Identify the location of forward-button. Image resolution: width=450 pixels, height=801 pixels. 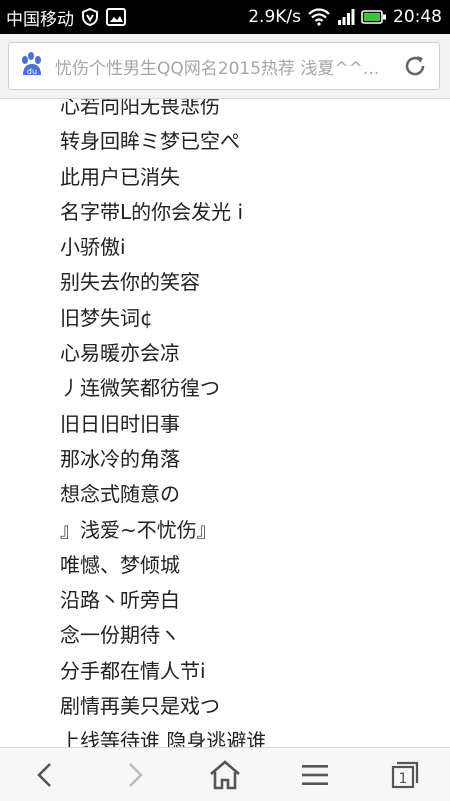
(135, 775).